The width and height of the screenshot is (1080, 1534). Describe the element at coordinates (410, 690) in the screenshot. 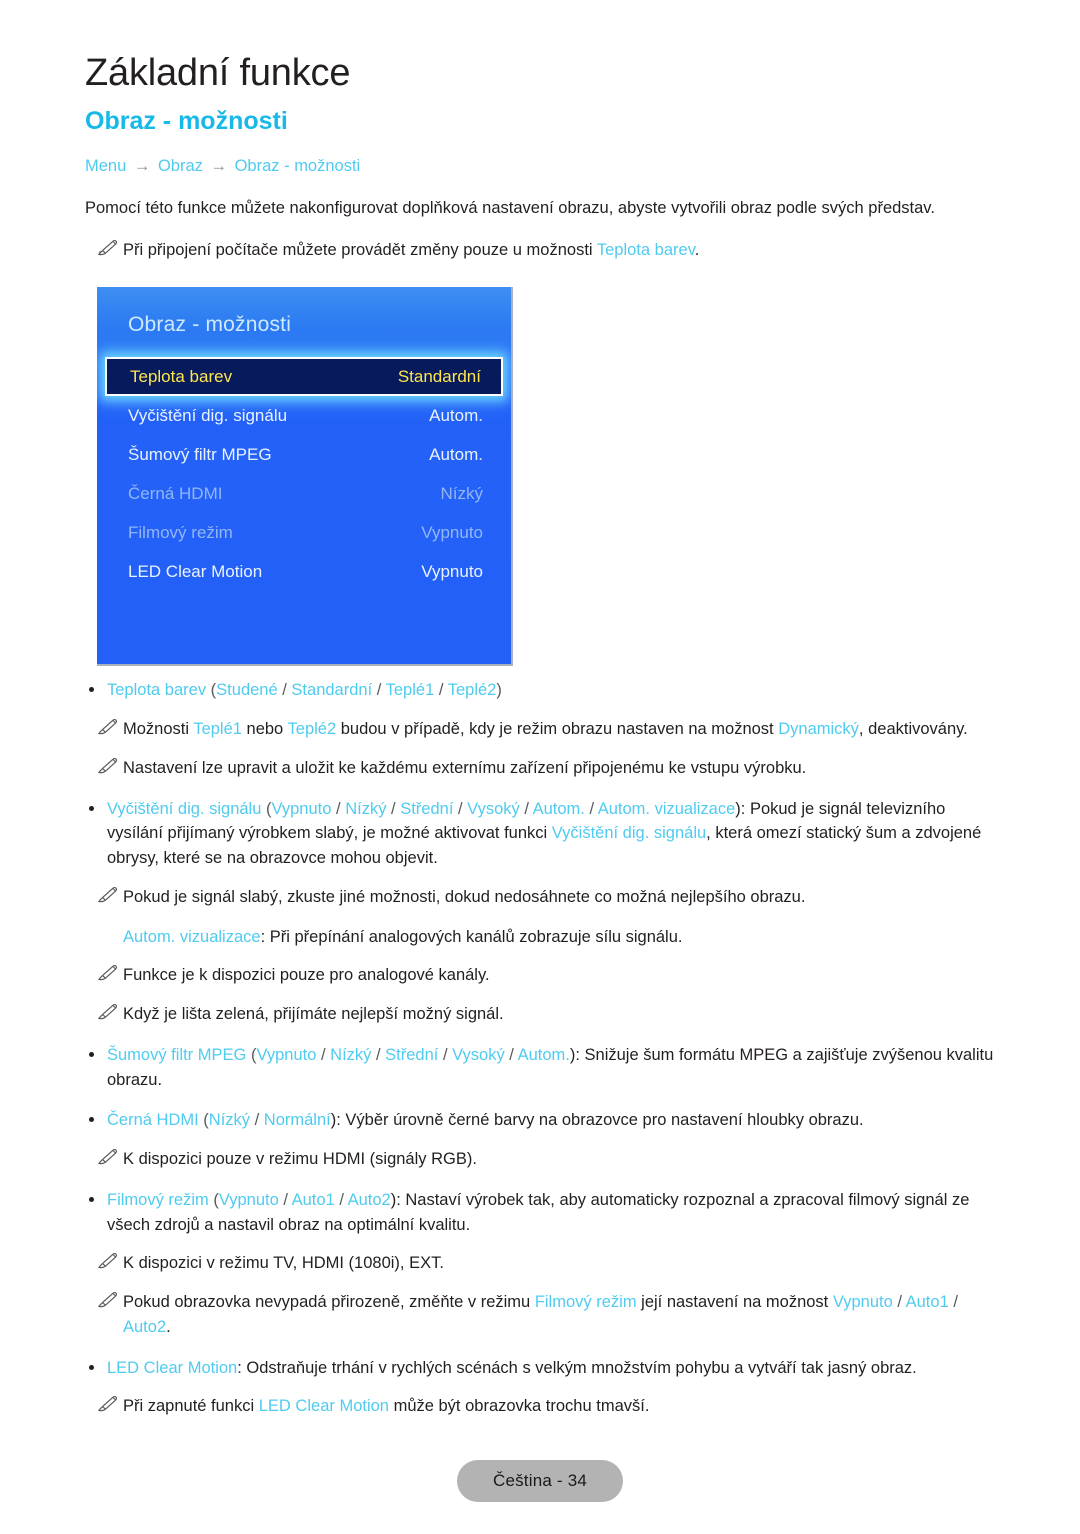

I see `option-teple1: Teplé1` at that location.